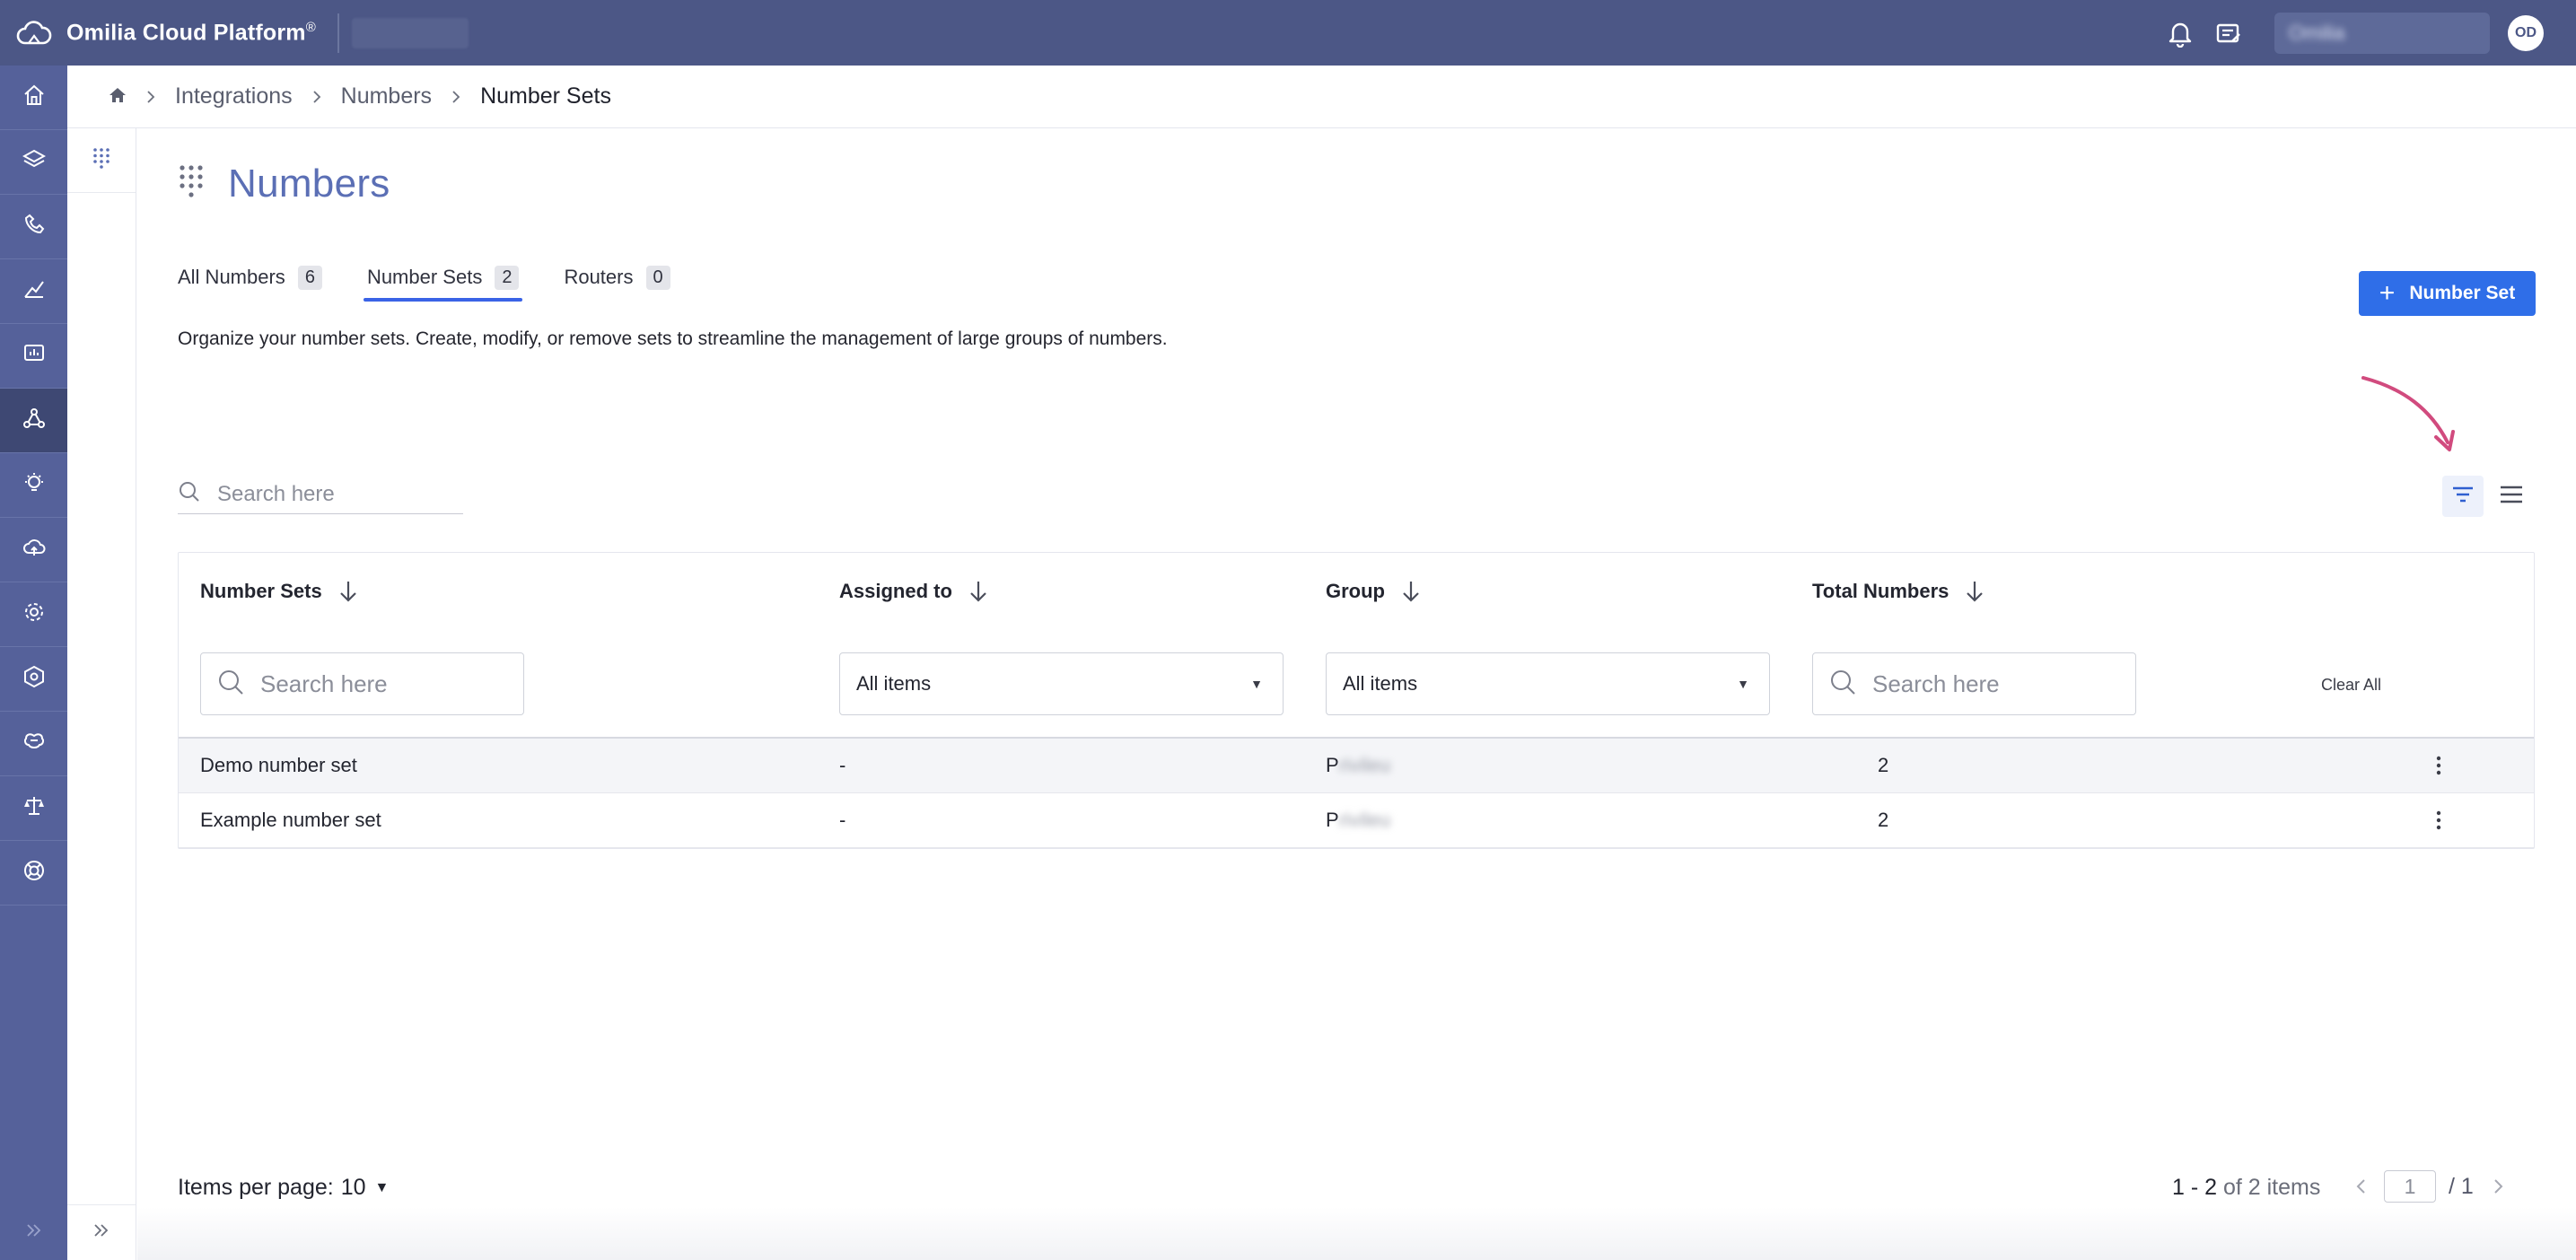 The width and height of the screenshot is (2576, 1260). I want to click on column-label: Total Numbers, so click(1881, 591).